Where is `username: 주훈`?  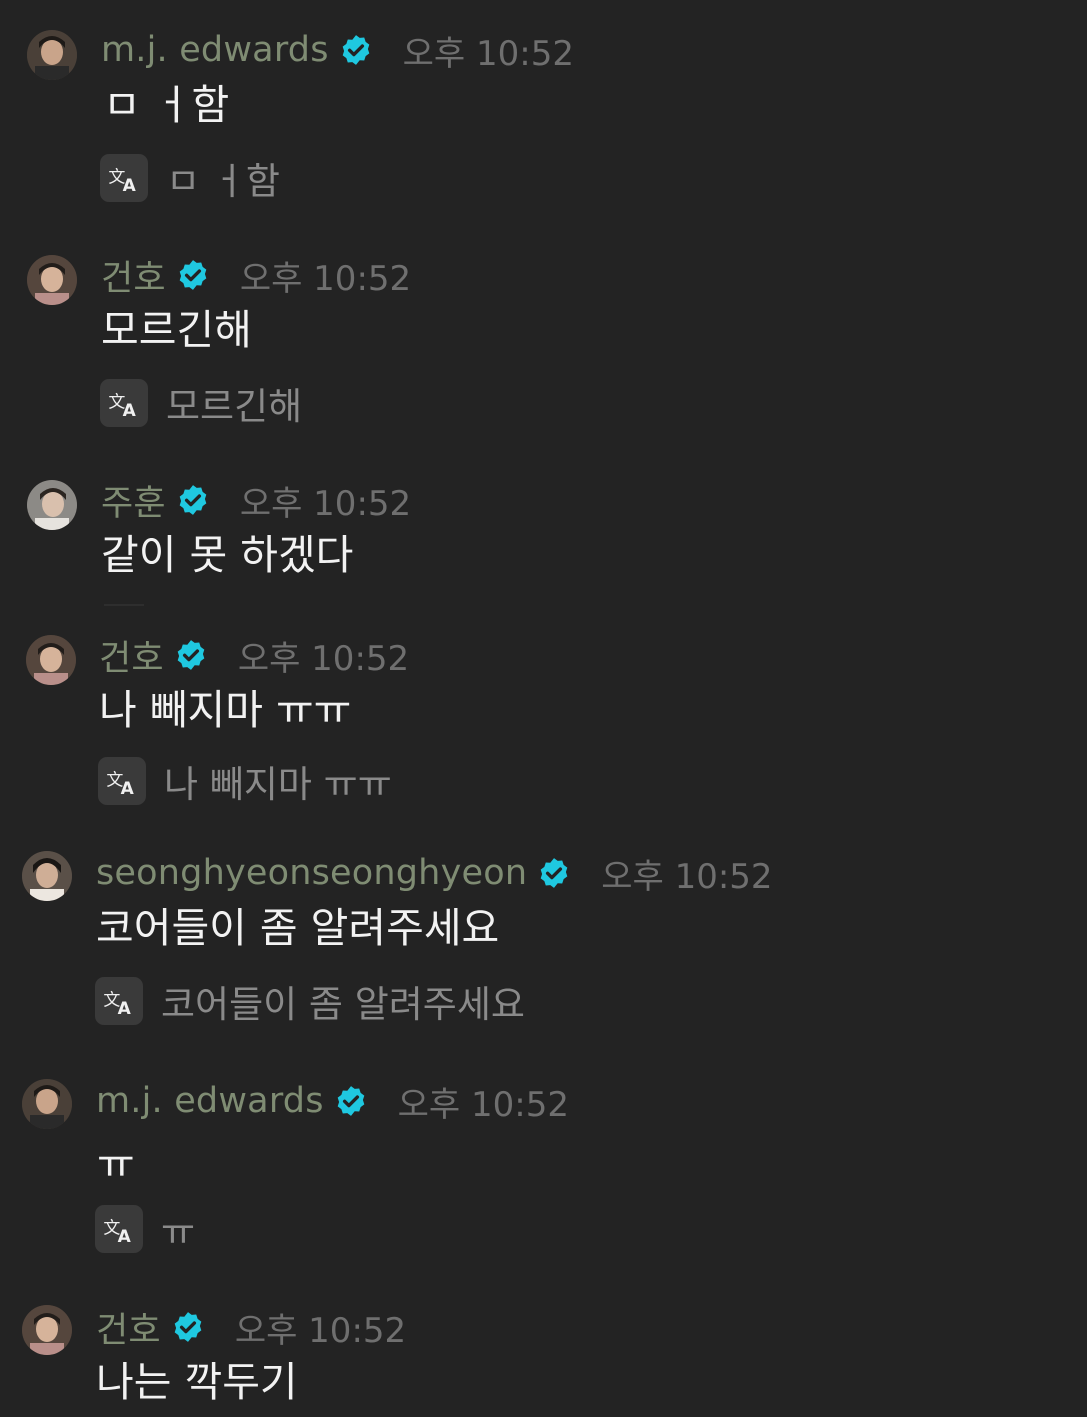
username: 주훈 is located at coordinates (133, 500).